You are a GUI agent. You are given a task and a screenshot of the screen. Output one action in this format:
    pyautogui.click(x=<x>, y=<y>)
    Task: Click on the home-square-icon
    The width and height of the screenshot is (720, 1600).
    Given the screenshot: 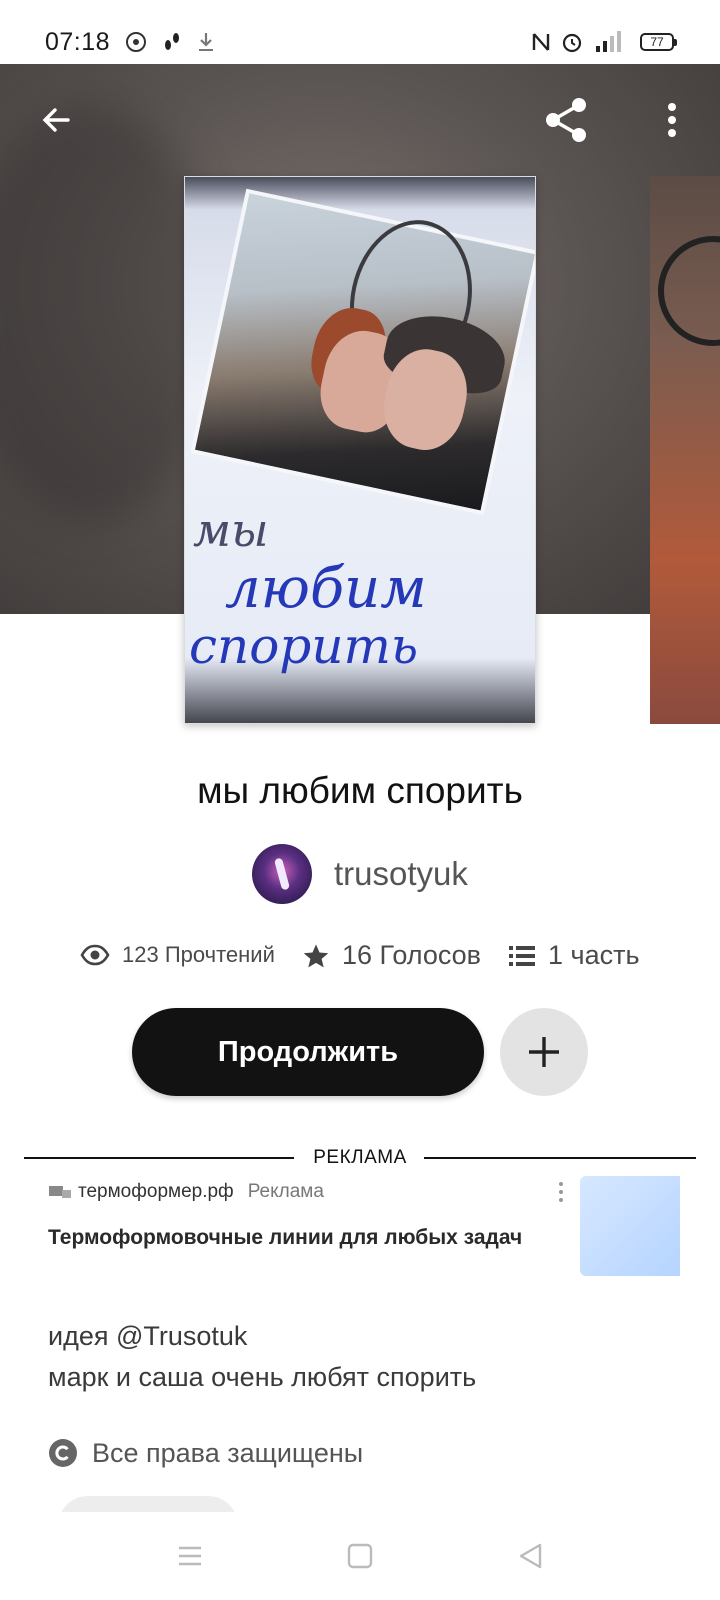 What is the action you would take?
    pyautogui.click(x=360, y=1556)
    